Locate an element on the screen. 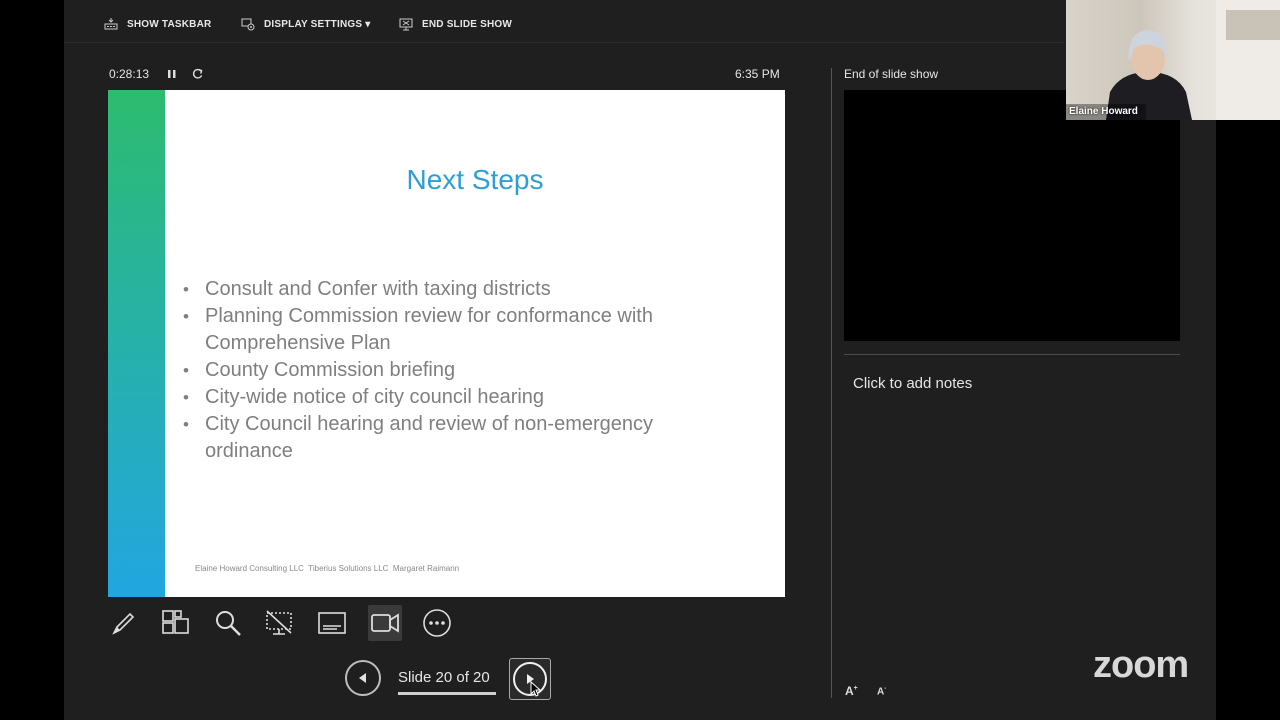 This screenshot has width=1280, height=720. elapsed-timer: 0:28:13 is located at coordinates (129, 74).